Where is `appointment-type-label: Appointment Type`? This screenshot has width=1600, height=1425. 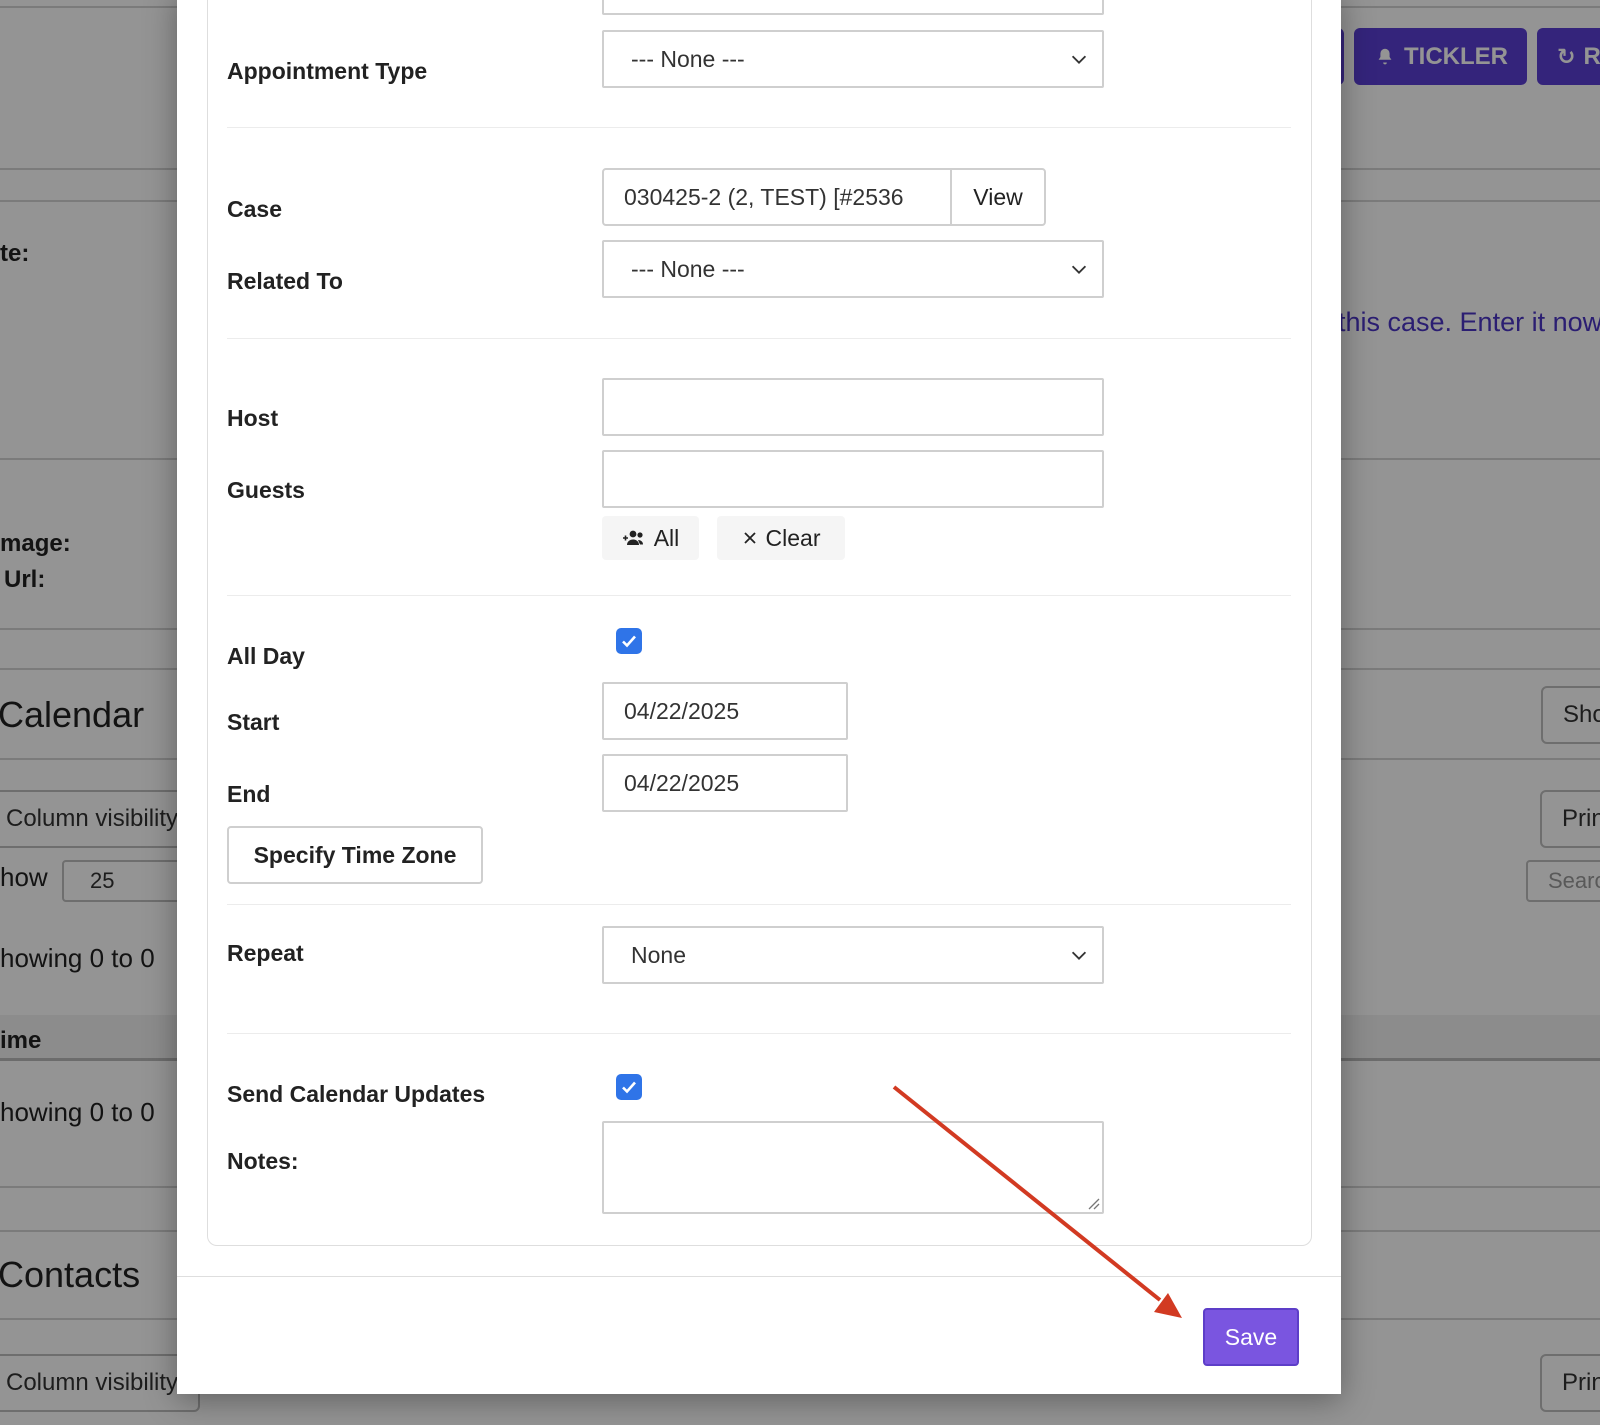
appointment-type-label: Appointment Type is located at coordinates (327, 71).